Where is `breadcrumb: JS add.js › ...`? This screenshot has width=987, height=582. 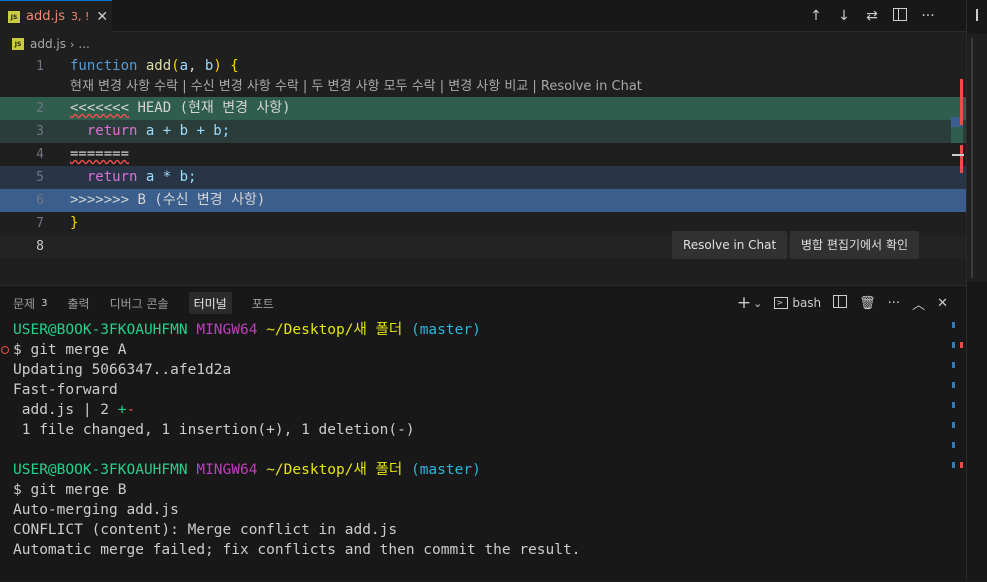 breadcrumb: JS add.js › ... is located at coordinates (45, 44).